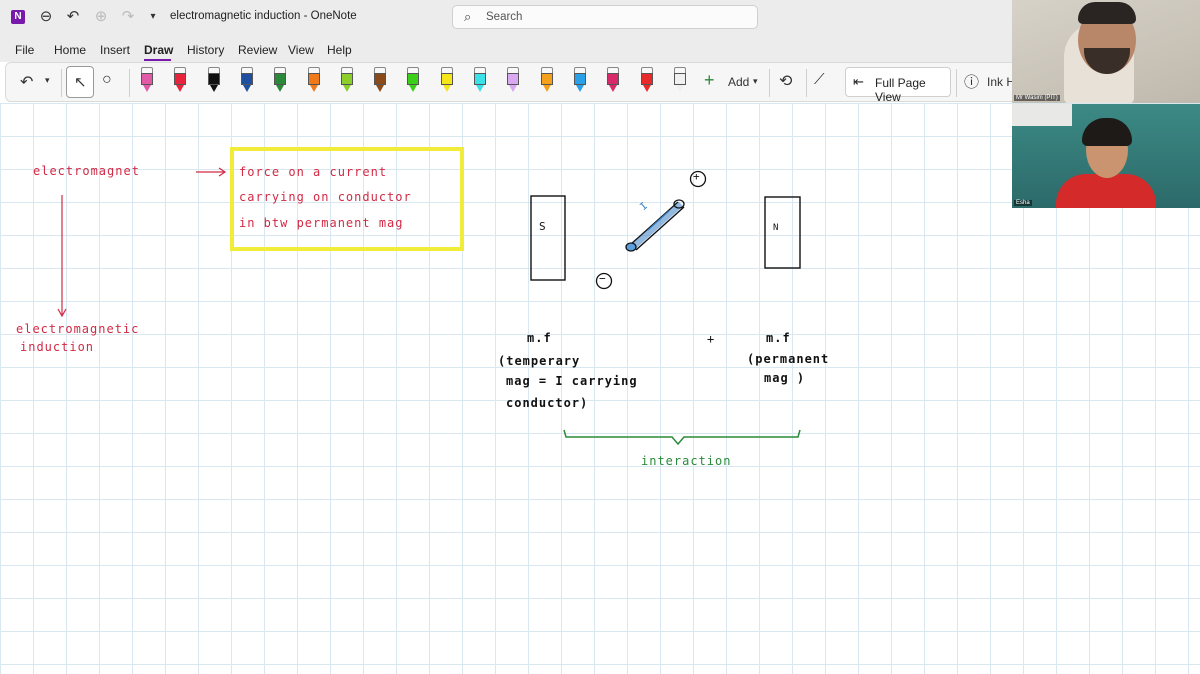 Image resolution: width=1200 pixels, height=674 pixels. I want to click on participant-video-2: Esha, so click(1106, 156).